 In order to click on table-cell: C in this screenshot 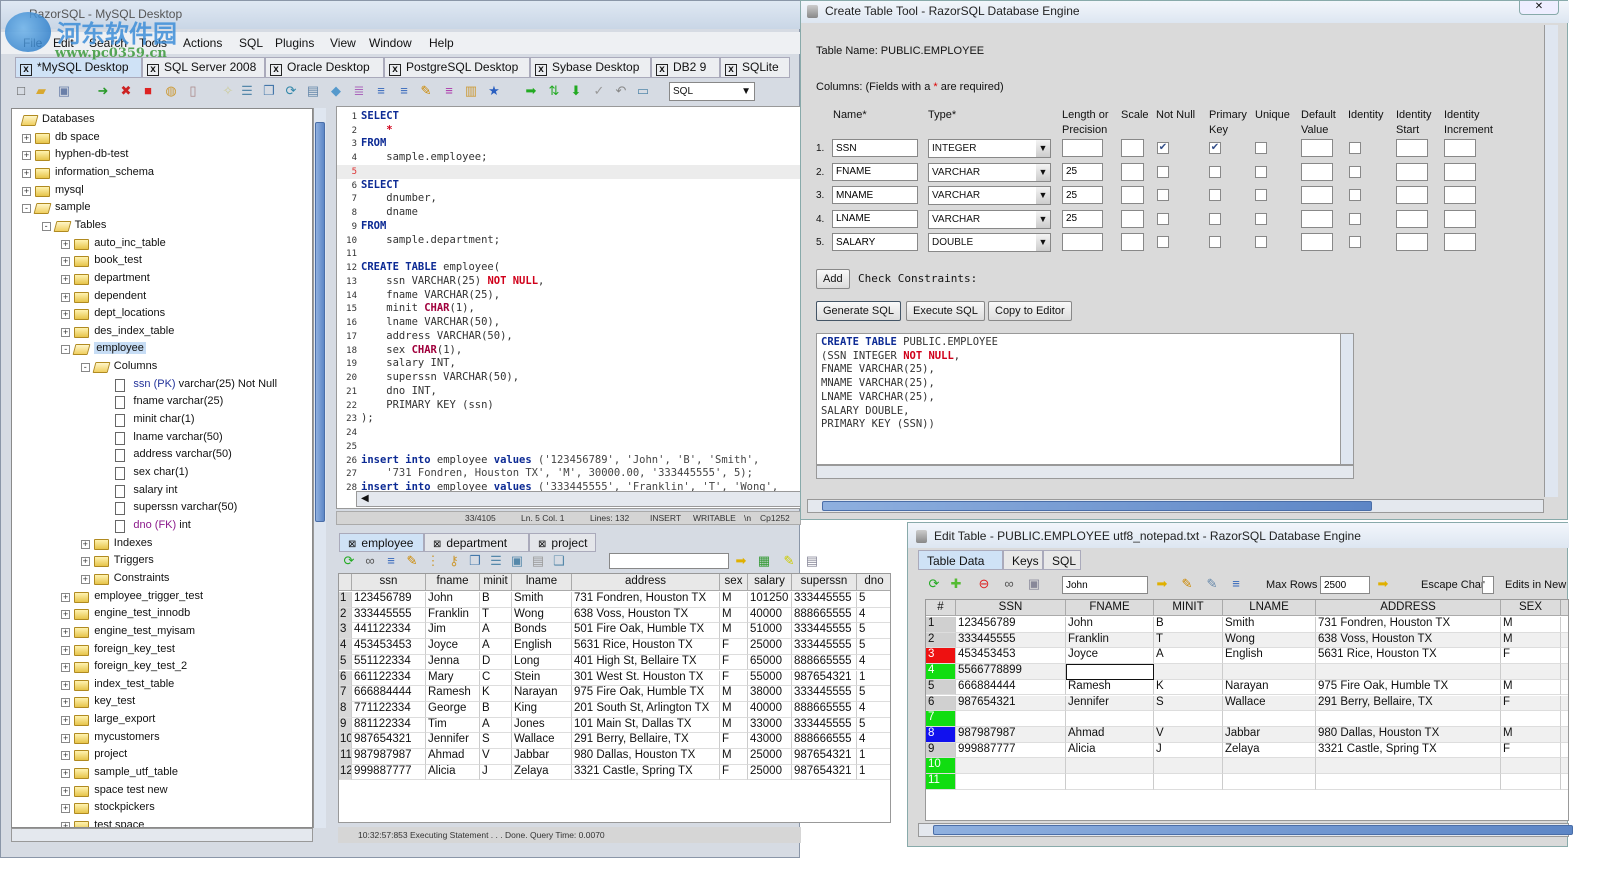, I will do `click(496, 678)`.